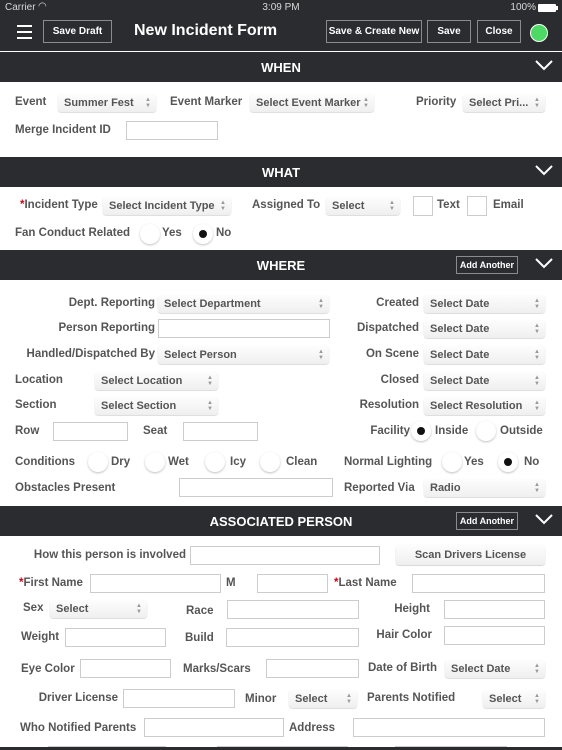 This screenshot has height=750, width=562. I want to click on person-add-another-button: Add Another, so click(487, 521).